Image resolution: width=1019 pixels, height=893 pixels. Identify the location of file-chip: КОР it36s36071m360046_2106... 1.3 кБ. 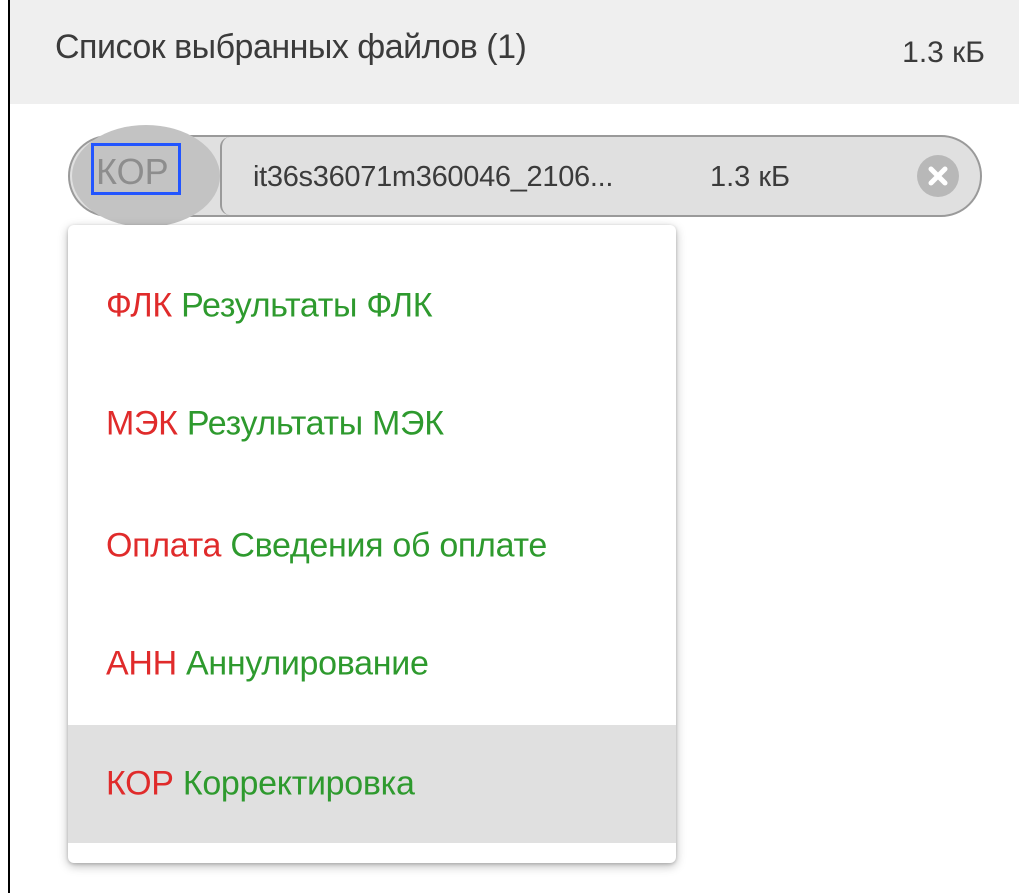
(525, 176).